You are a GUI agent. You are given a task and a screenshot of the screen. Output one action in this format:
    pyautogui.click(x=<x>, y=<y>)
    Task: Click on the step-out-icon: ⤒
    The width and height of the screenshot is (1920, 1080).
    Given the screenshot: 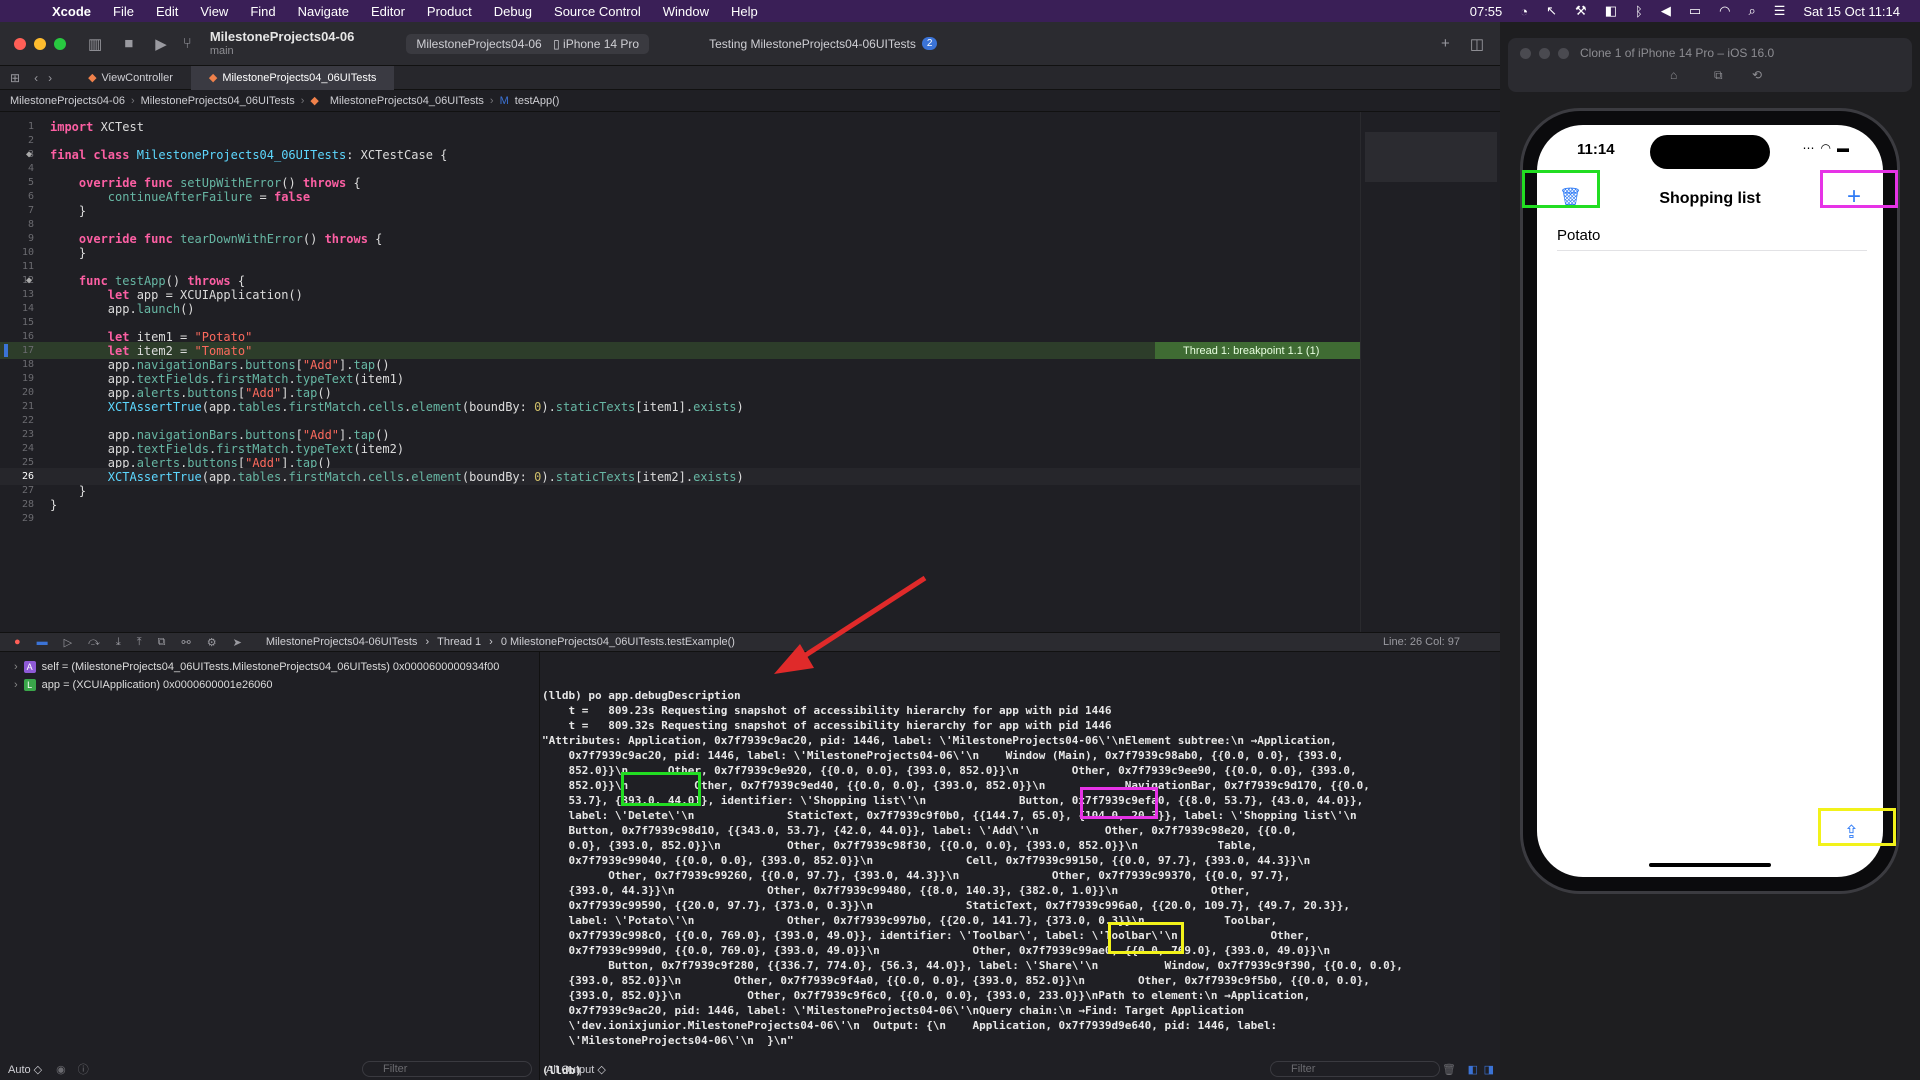 What is the action you would take?
    pyautogui.click(x=139, y=642)
    